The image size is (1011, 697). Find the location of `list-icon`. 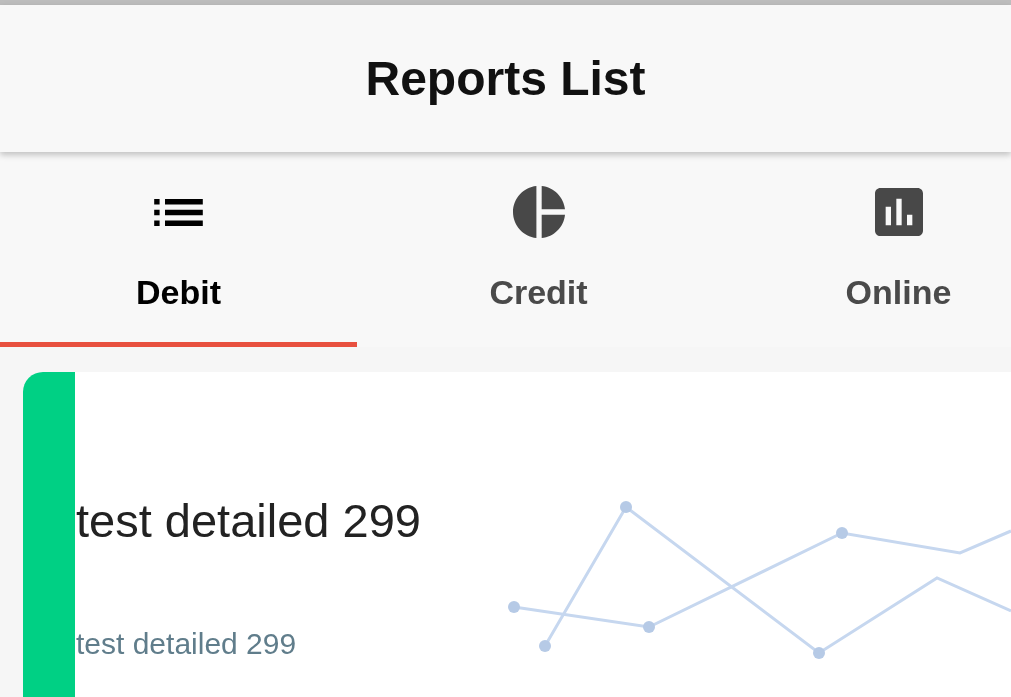

list-icon is located at coordinates (178, 212).